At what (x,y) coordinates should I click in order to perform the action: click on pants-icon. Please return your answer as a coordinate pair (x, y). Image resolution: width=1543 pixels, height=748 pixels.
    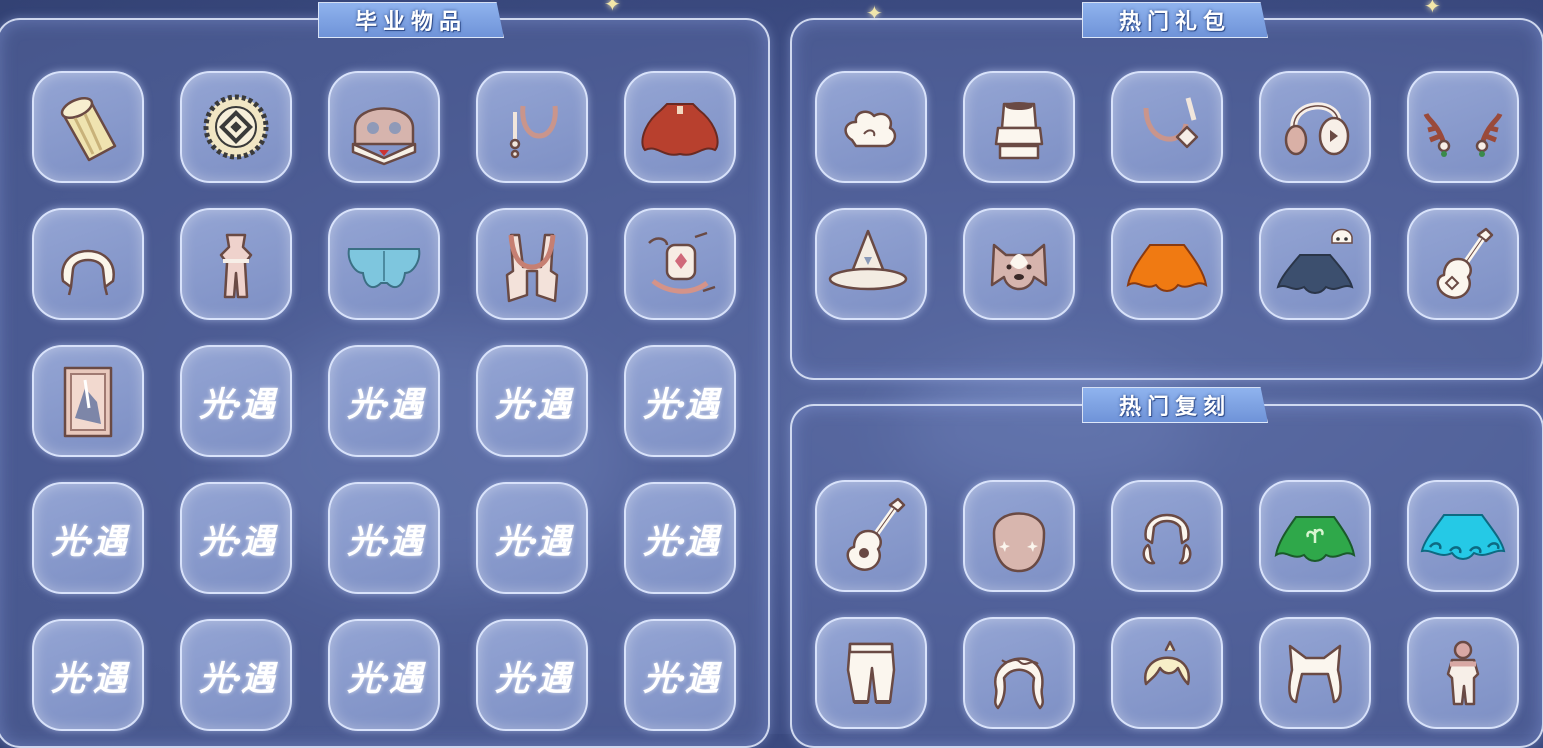
    Looking at the image, I should click on (871, 673).